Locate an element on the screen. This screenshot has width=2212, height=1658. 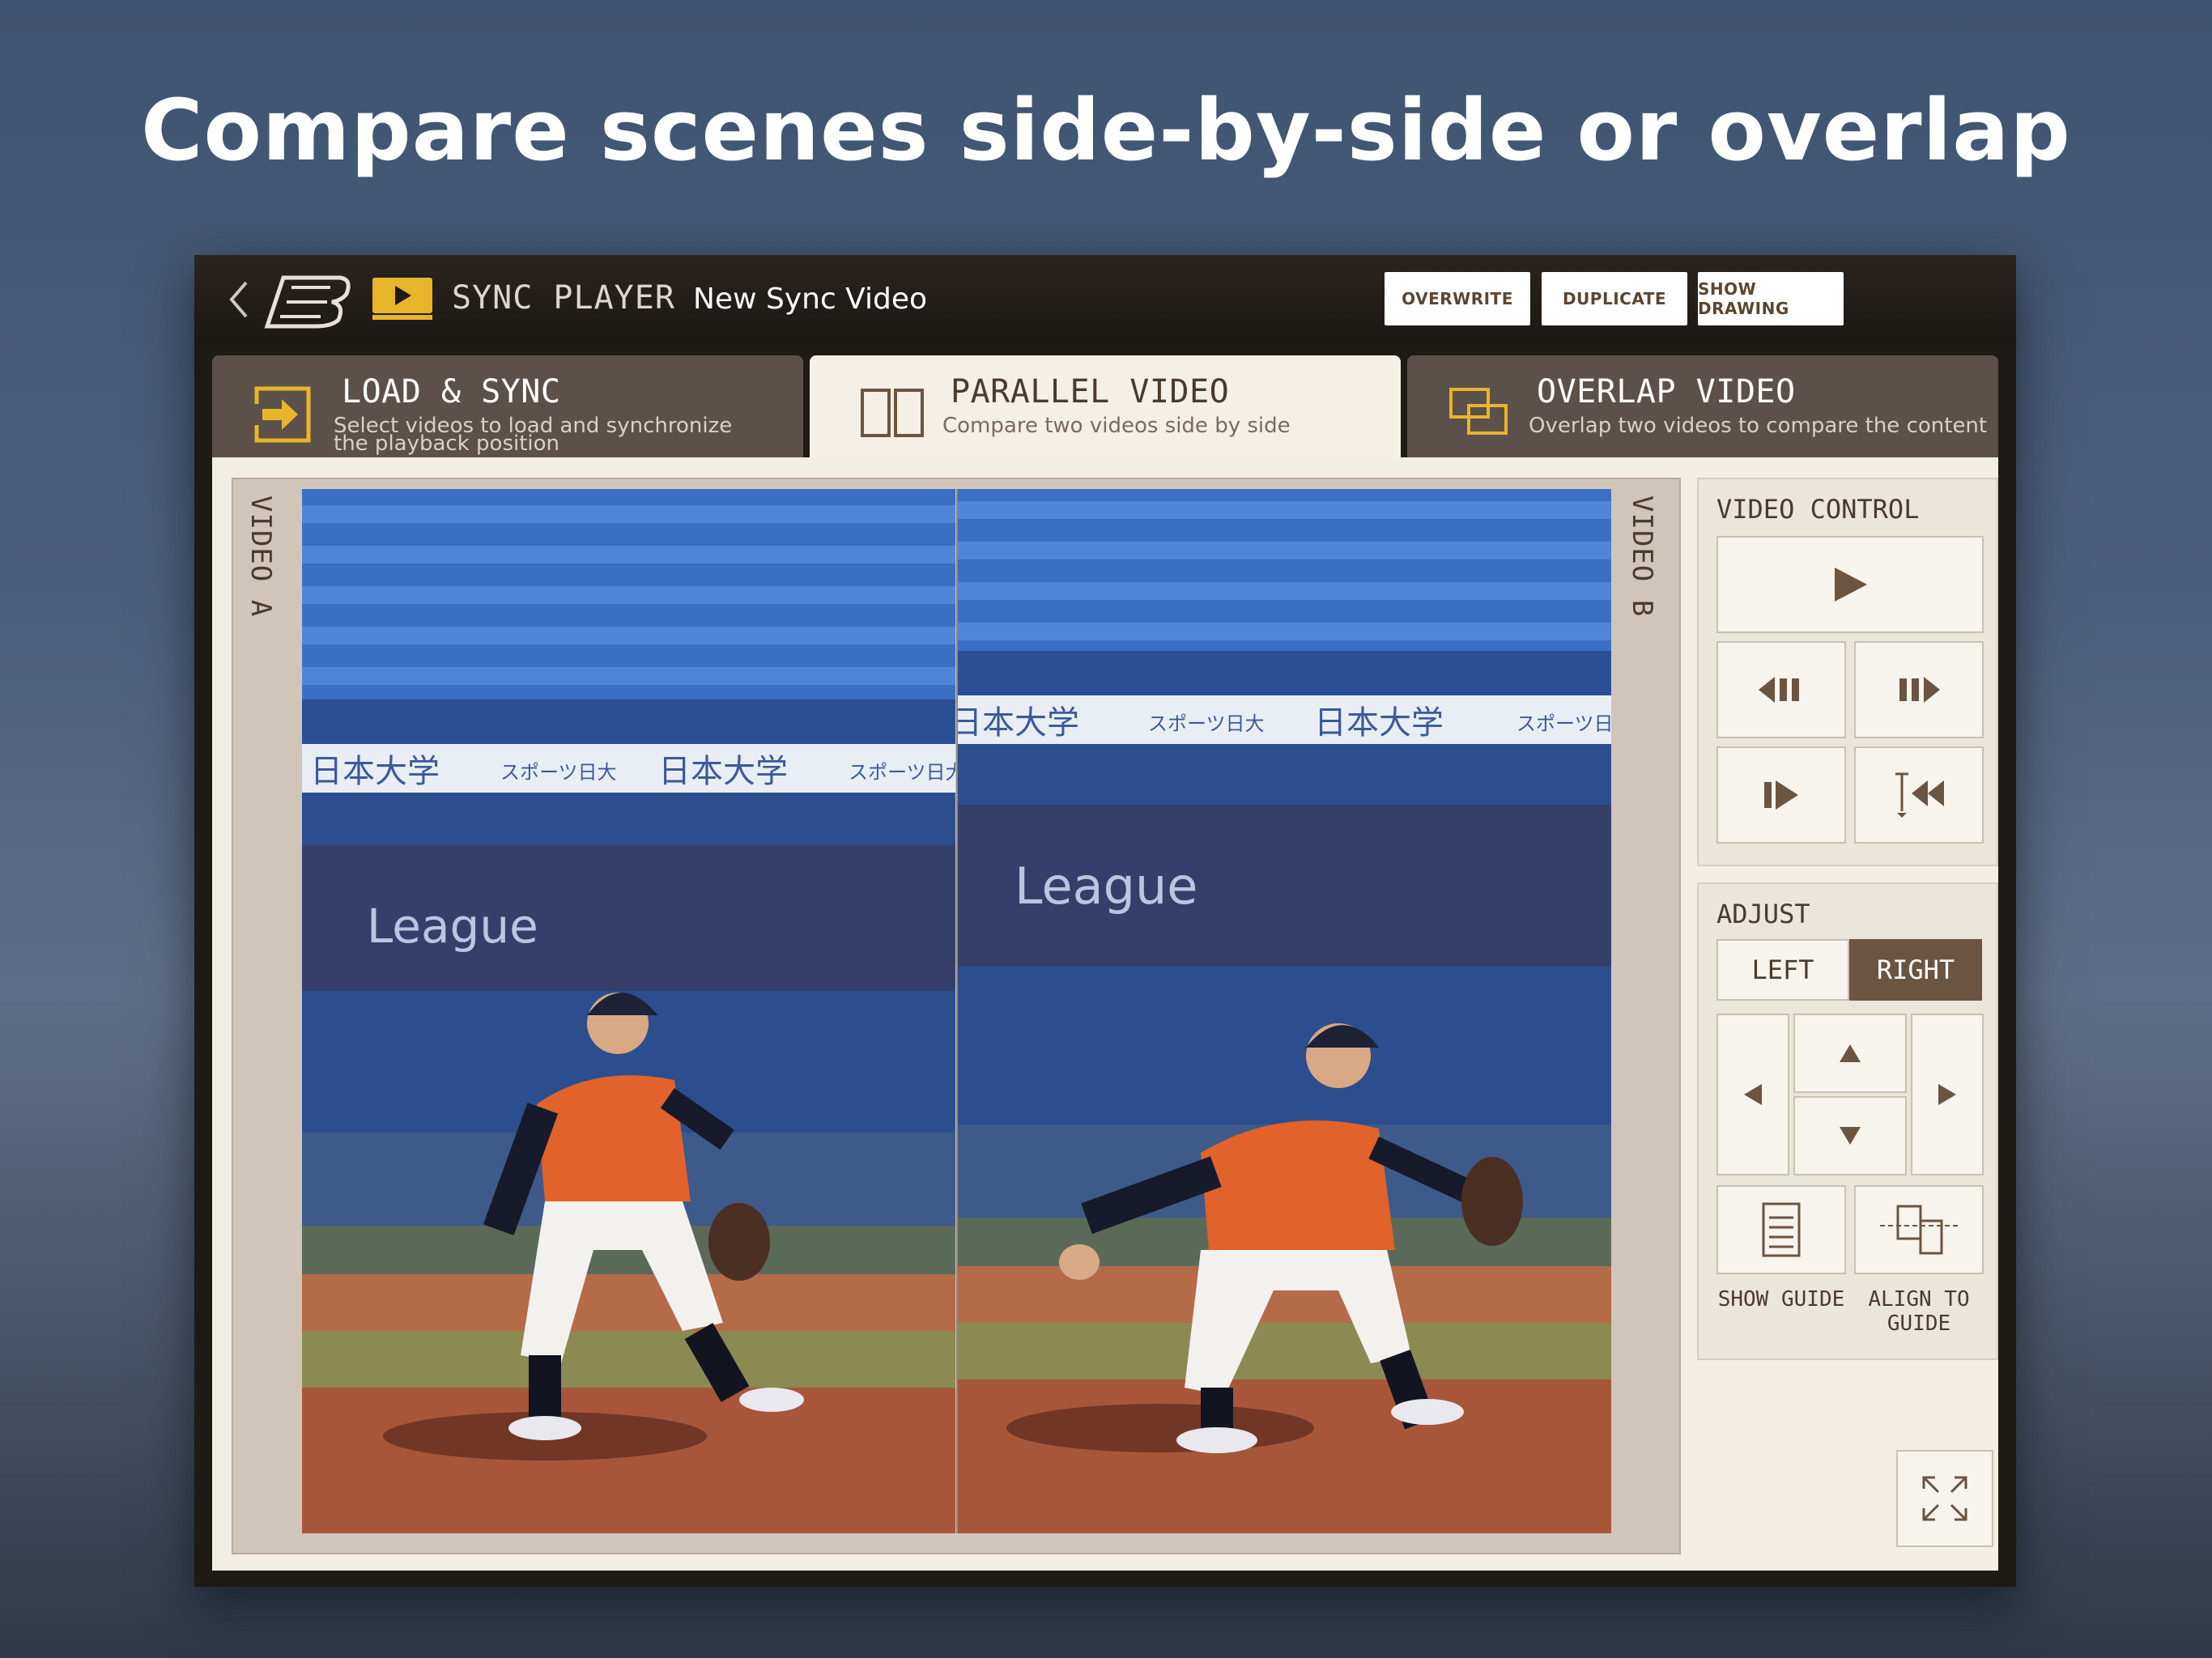
expand-icon is located at coordinates (1945, 1498).